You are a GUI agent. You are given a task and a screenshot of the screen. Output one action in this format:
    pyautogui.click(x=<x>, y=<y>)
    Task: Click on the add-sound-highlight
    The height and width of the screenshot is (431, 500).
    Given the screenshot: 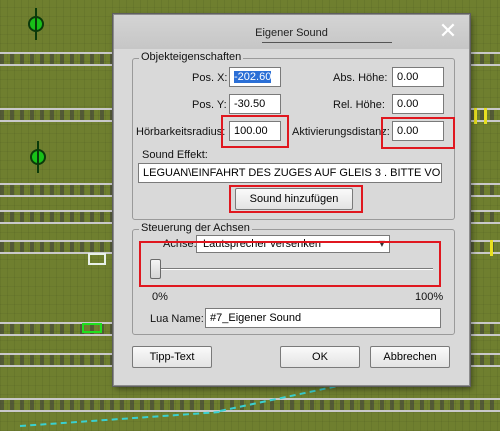 What is the action you would take?
    pyautogui.click(x=296, y=199)
    